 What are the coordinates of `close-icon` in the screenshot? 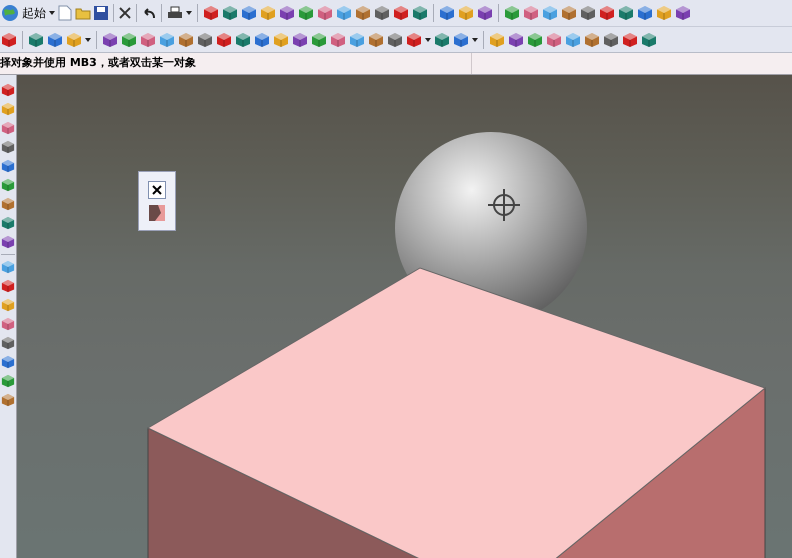 It's located at (157, 190).